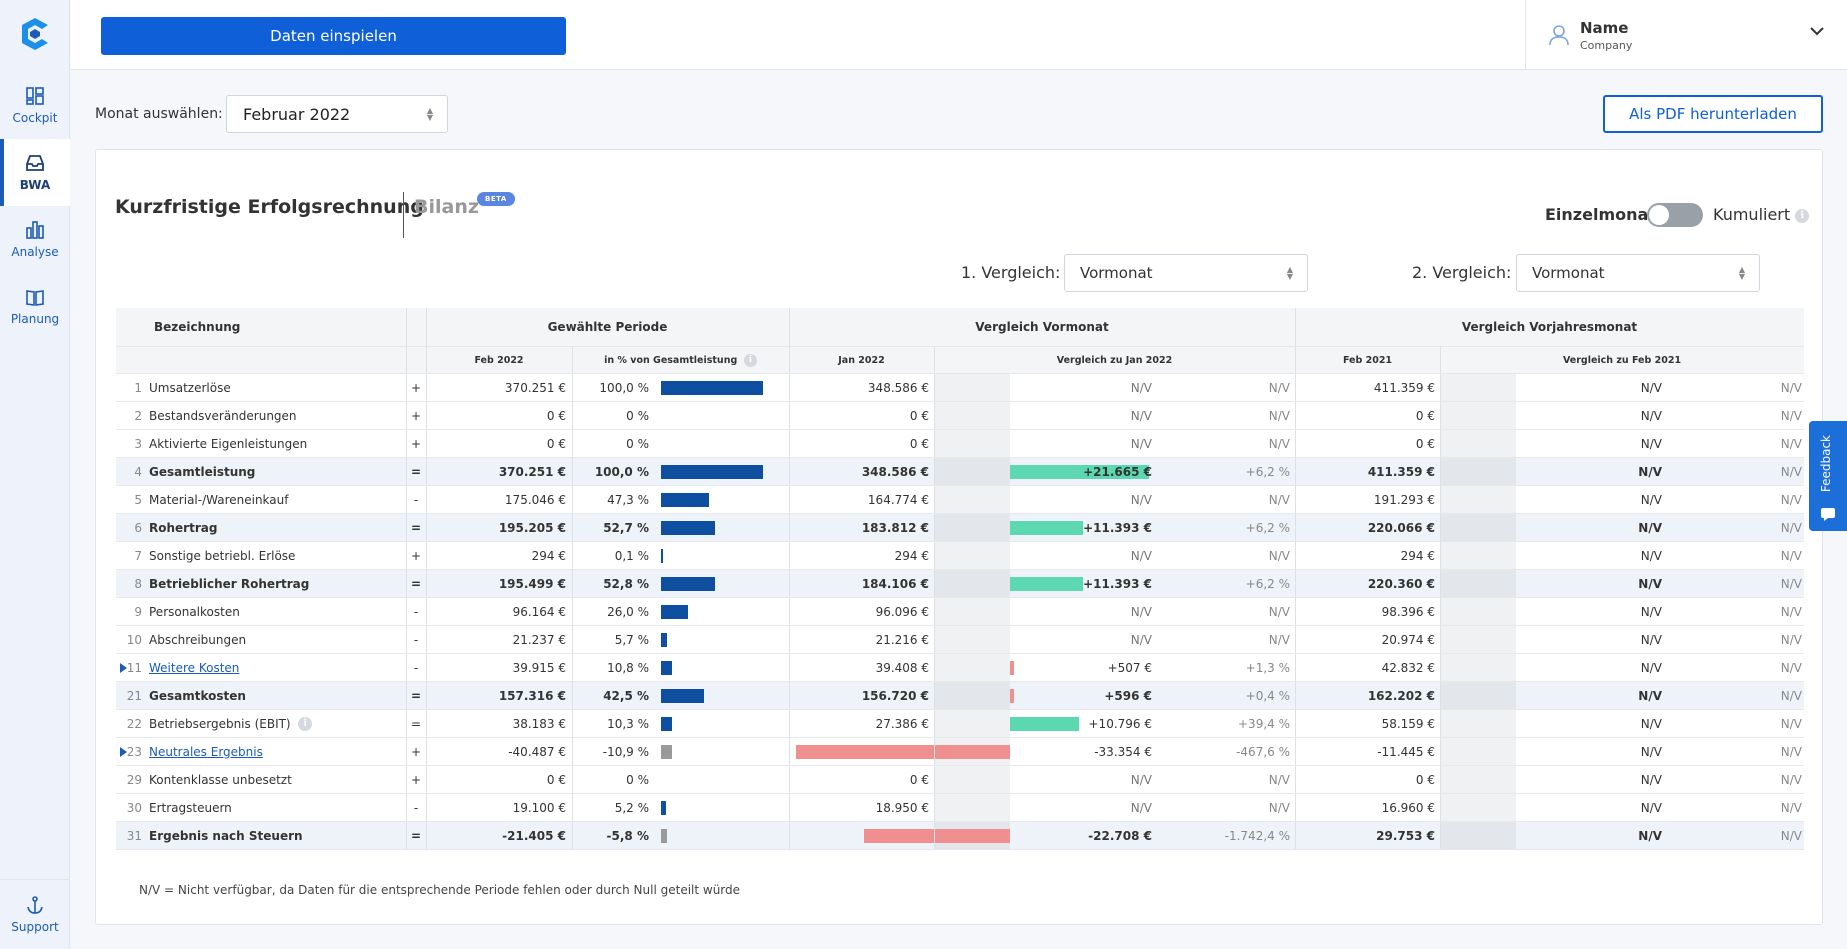 The width and height of the screenshot is (1847, 949). Describe the element at coordinates (276, 527) in the screenshot. I see `row-label: Rohertrag` at that location.